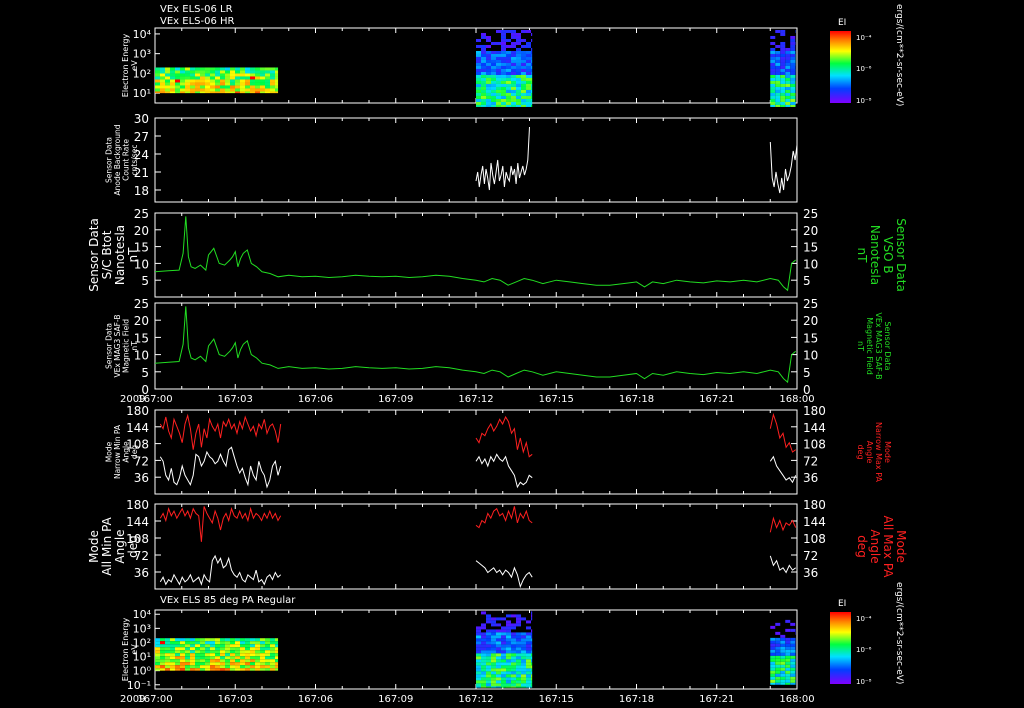 The image size is (1024, 708). Describe the element at coordinates (141, 248) in the screenshot. I see `y-tick-label: 15` at that location.